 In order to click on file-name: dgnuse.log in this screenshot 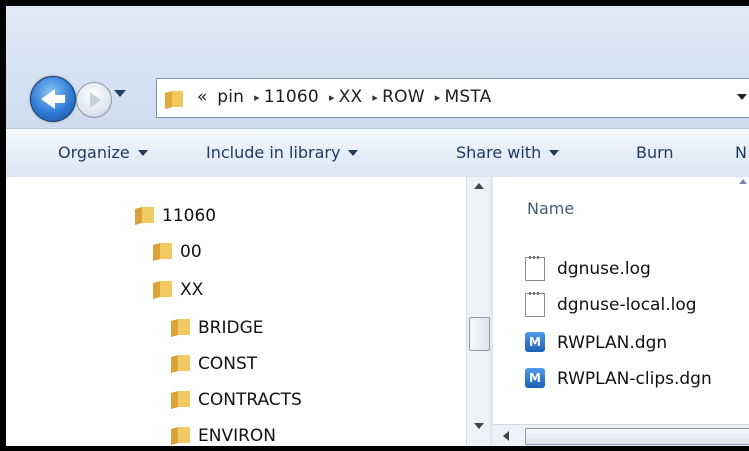, I will do `click(604, 269)`.